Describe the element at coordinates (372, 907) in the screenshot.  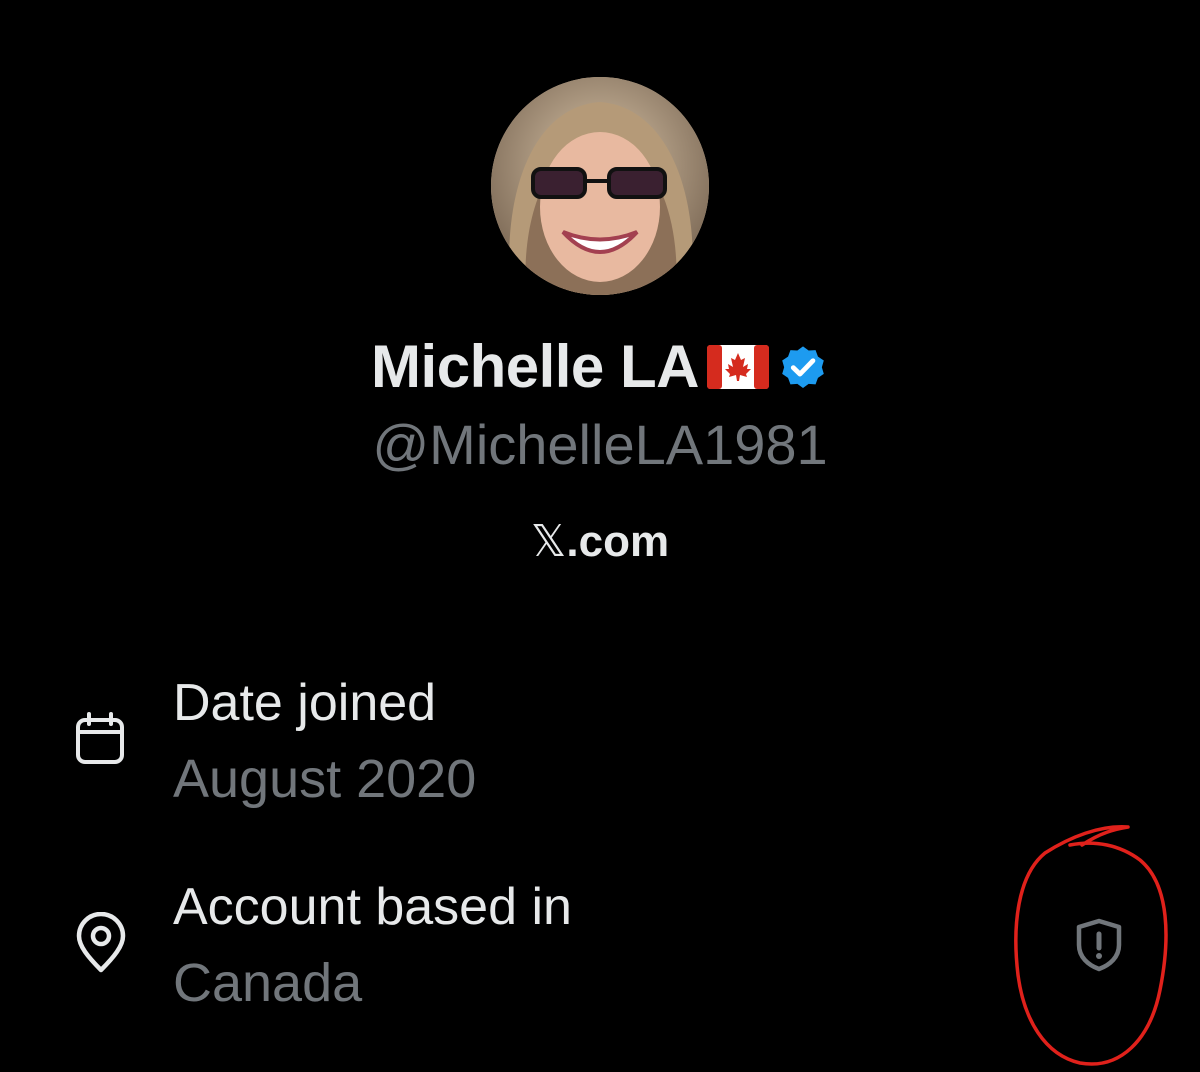
I see `account-based-in-label: Account based in` at that location.